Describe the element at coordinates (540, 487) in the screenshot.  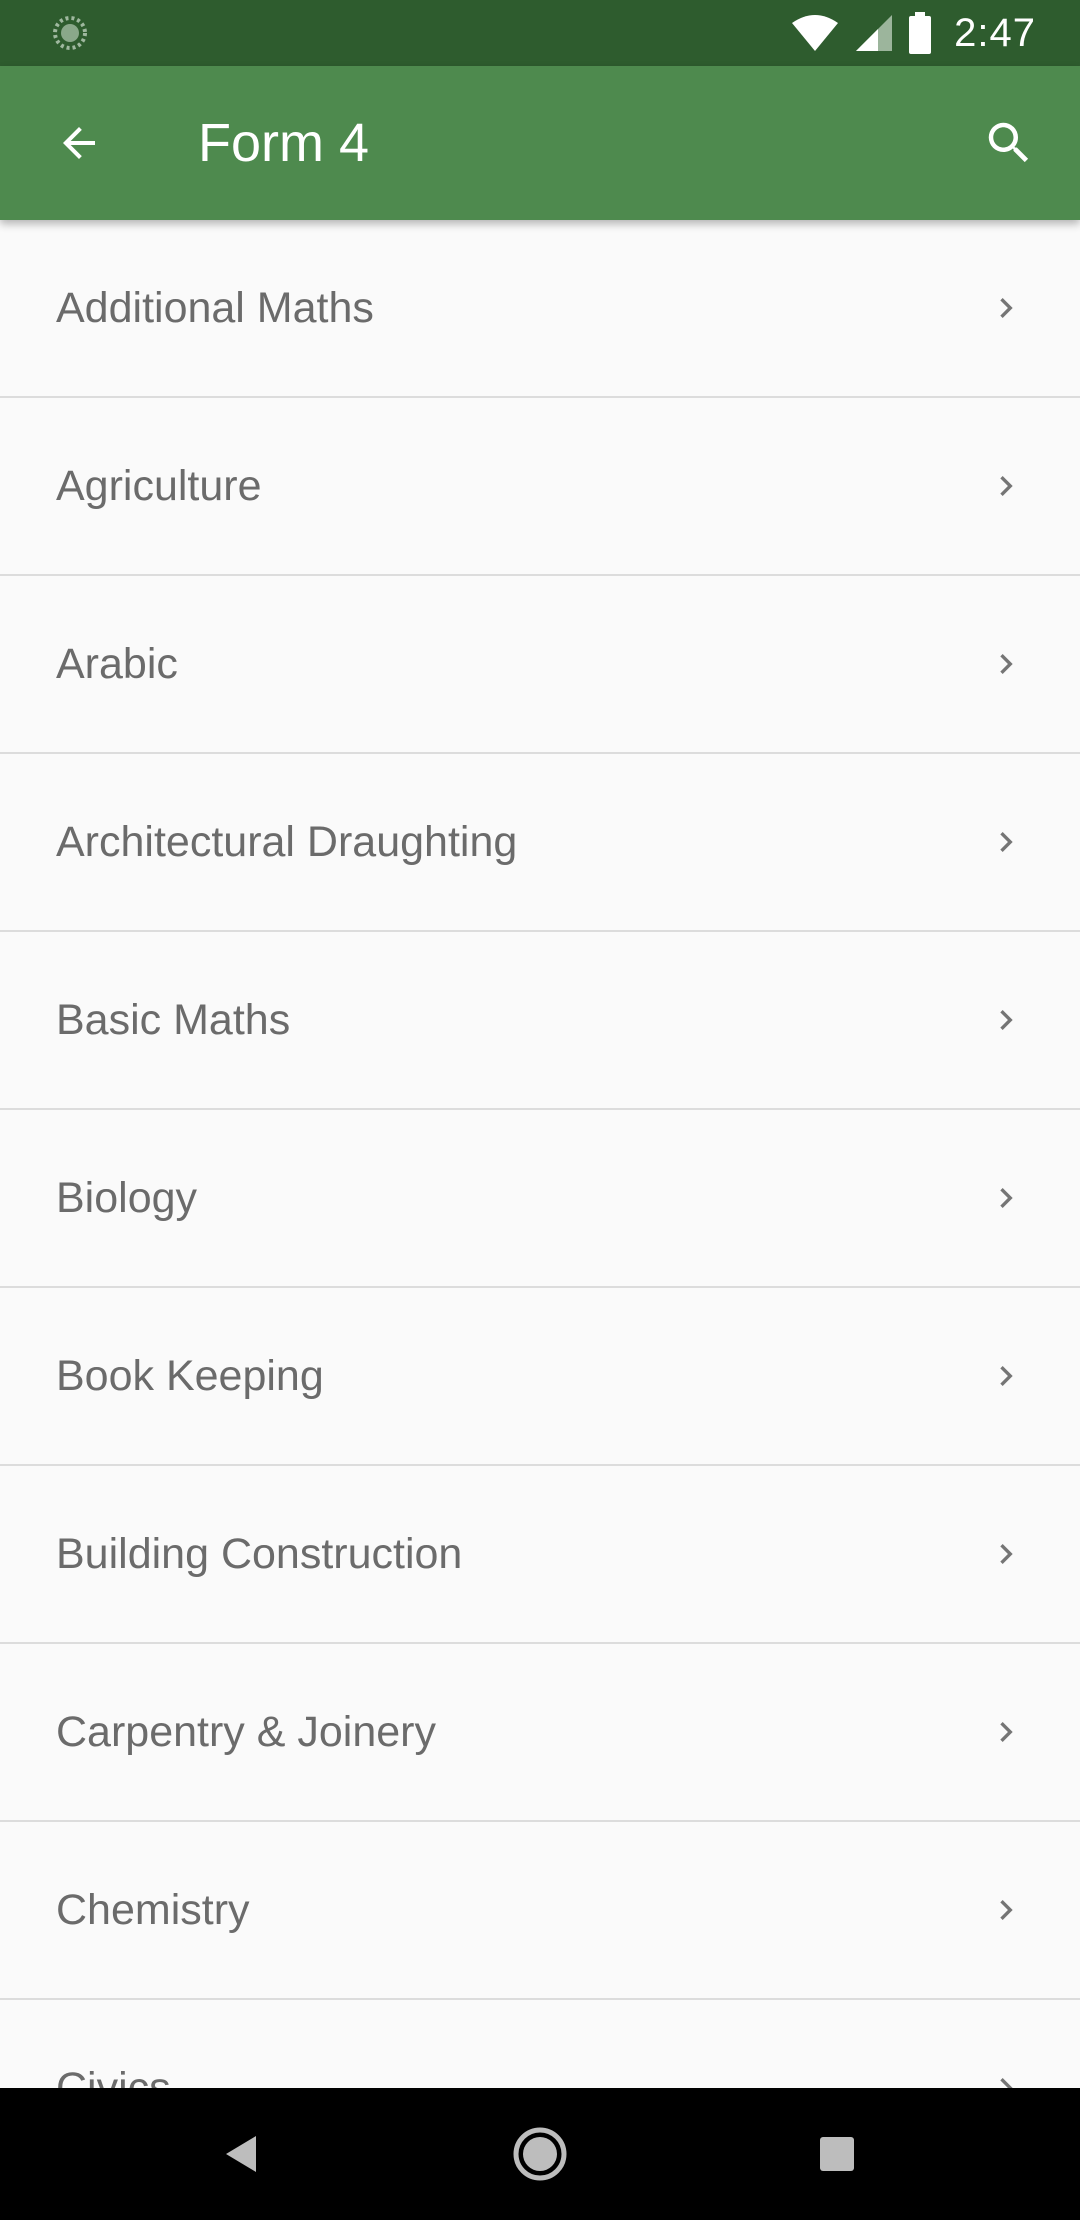
I see `list-item-agriculture: Agriculture` at that location.